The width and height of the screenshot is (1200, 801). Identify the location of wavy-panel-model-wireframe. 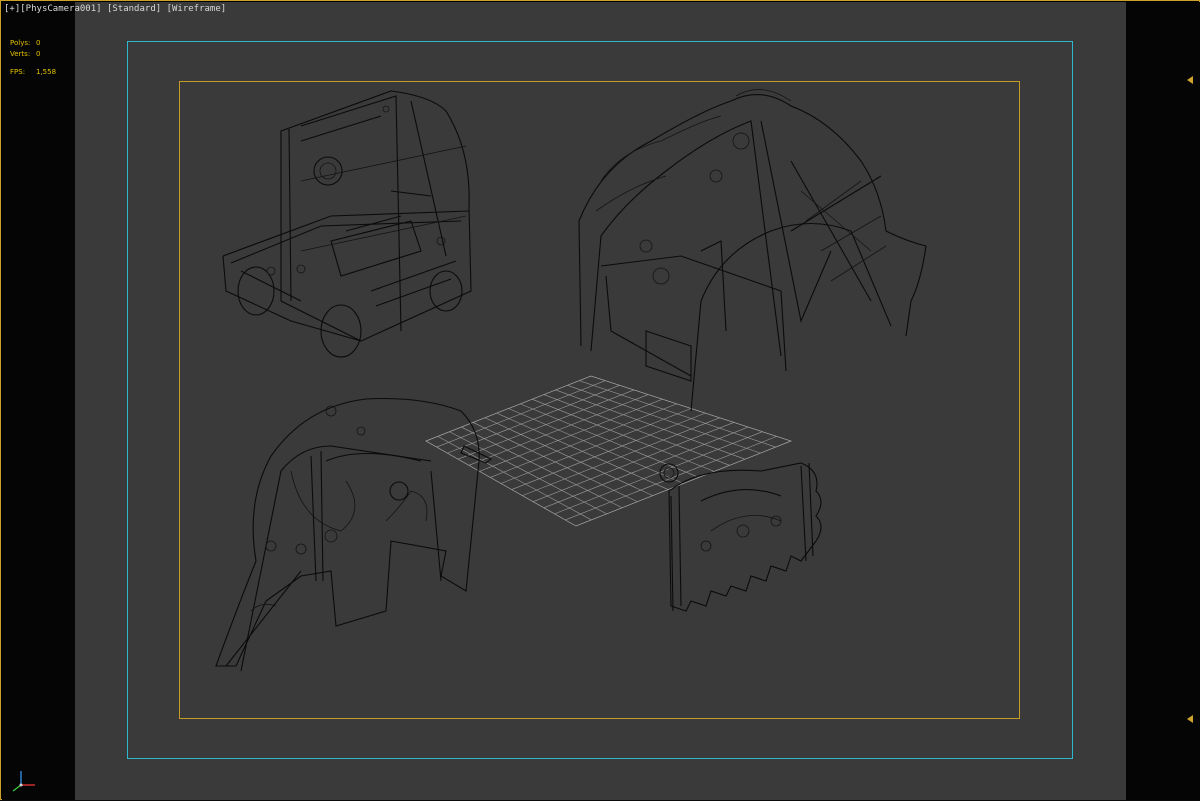
(740, 537).